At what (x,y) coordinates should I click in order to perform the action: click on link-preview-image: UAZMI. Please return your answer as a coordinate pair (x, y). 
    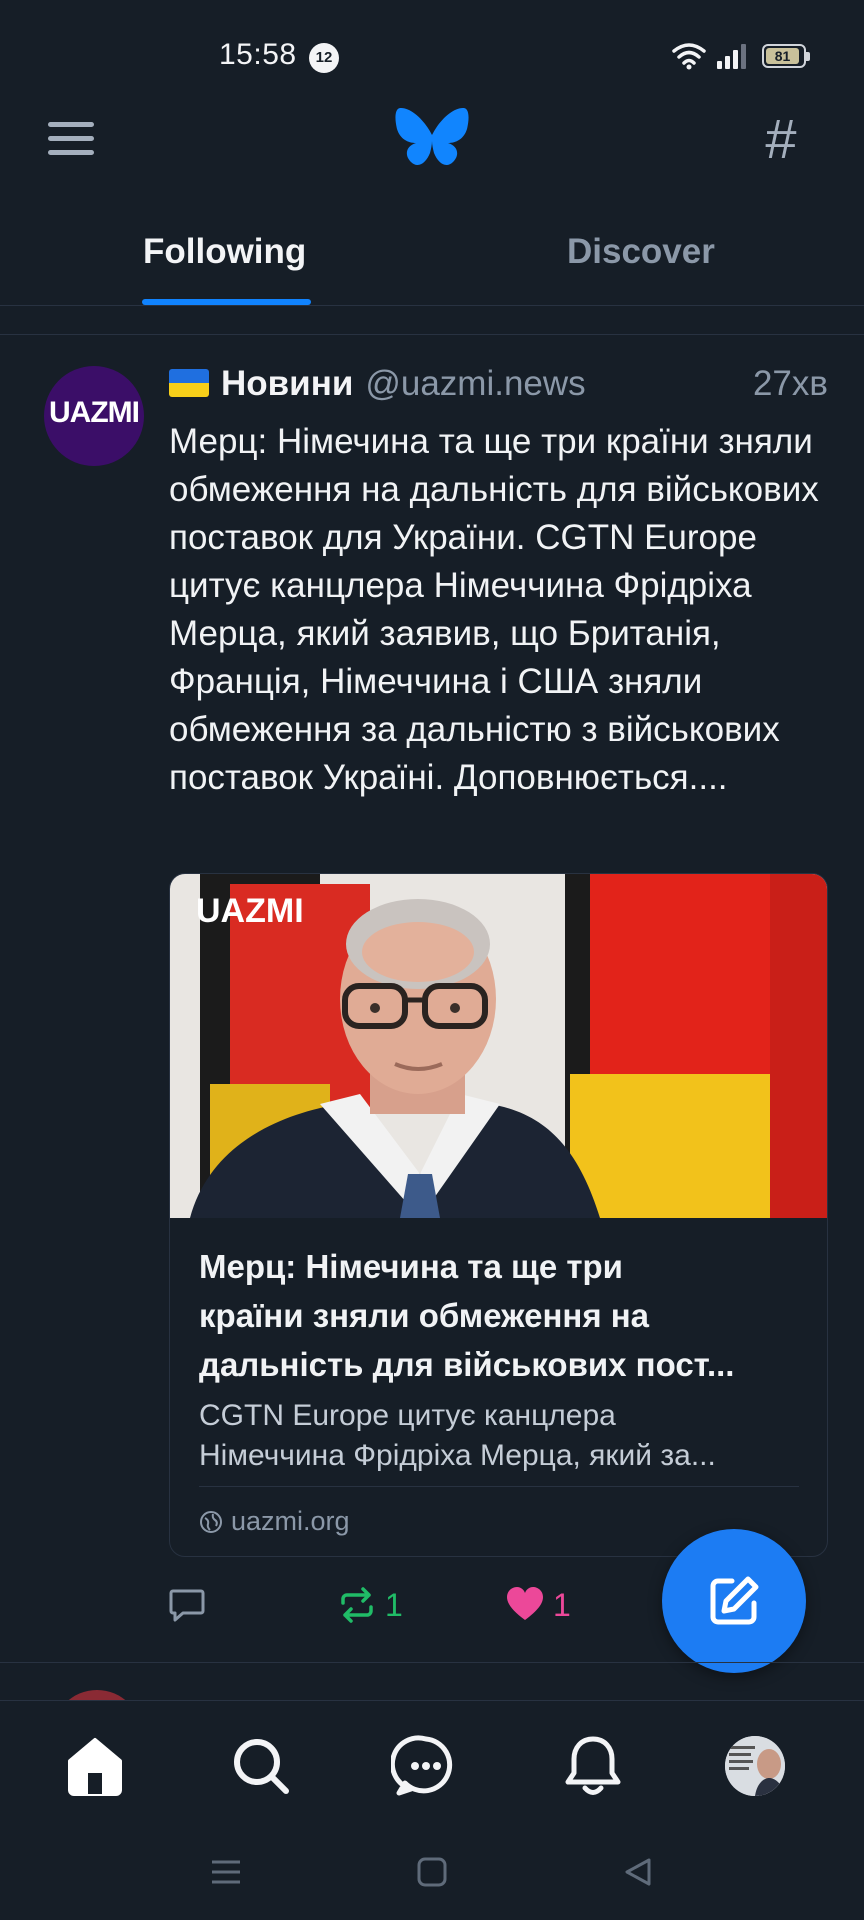
    Looking at the image, I should click on (498, 1046).